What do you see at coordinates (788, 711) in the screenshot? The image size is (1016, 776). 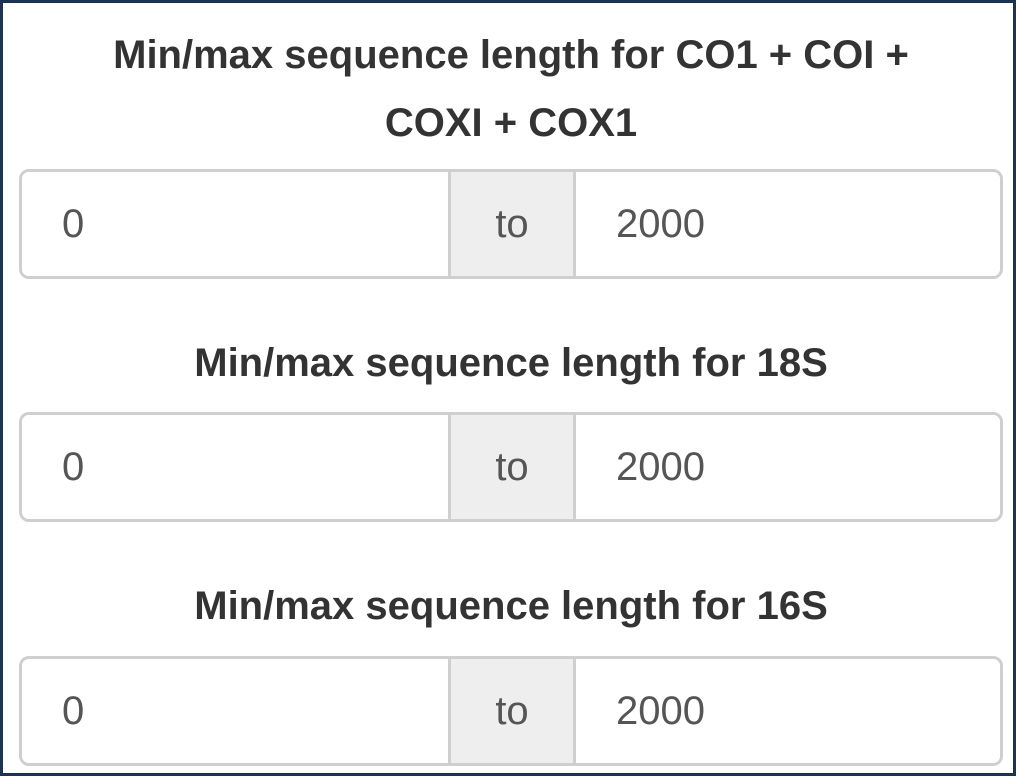 I see `16s-max-length-input` at bounding box center [788, 711].